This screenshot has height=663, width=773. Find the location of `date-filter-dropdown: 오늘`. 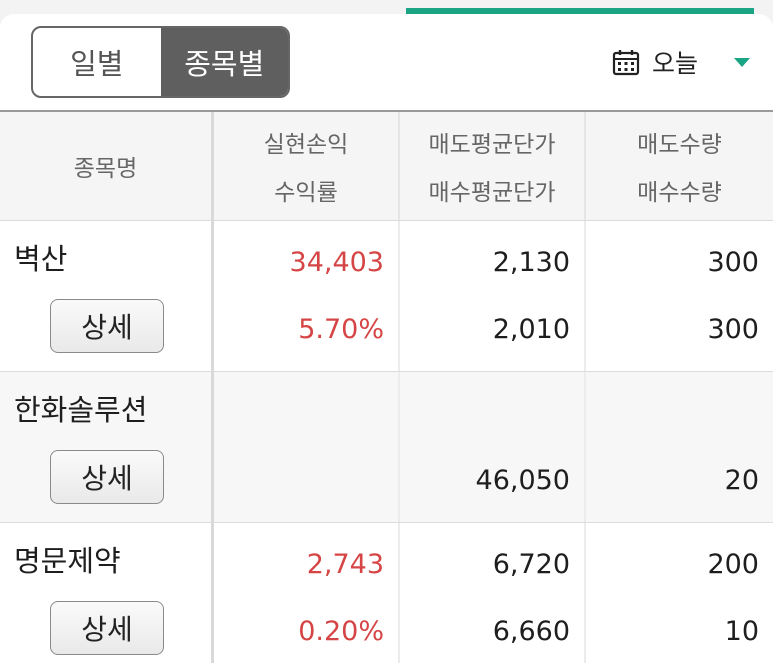

date-filter-dropdown: 오늘 is located at coordinates (687, 62).